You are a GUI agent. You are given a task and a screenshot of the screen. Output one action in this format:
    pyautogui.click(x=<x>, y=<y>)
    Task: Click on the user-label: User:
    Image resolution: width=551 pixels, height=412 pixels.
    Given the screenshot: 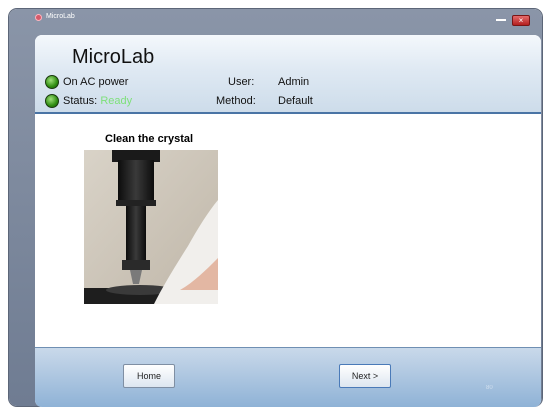 What is the action you would take?
    pyautogui.click(x=241, y=82)
    